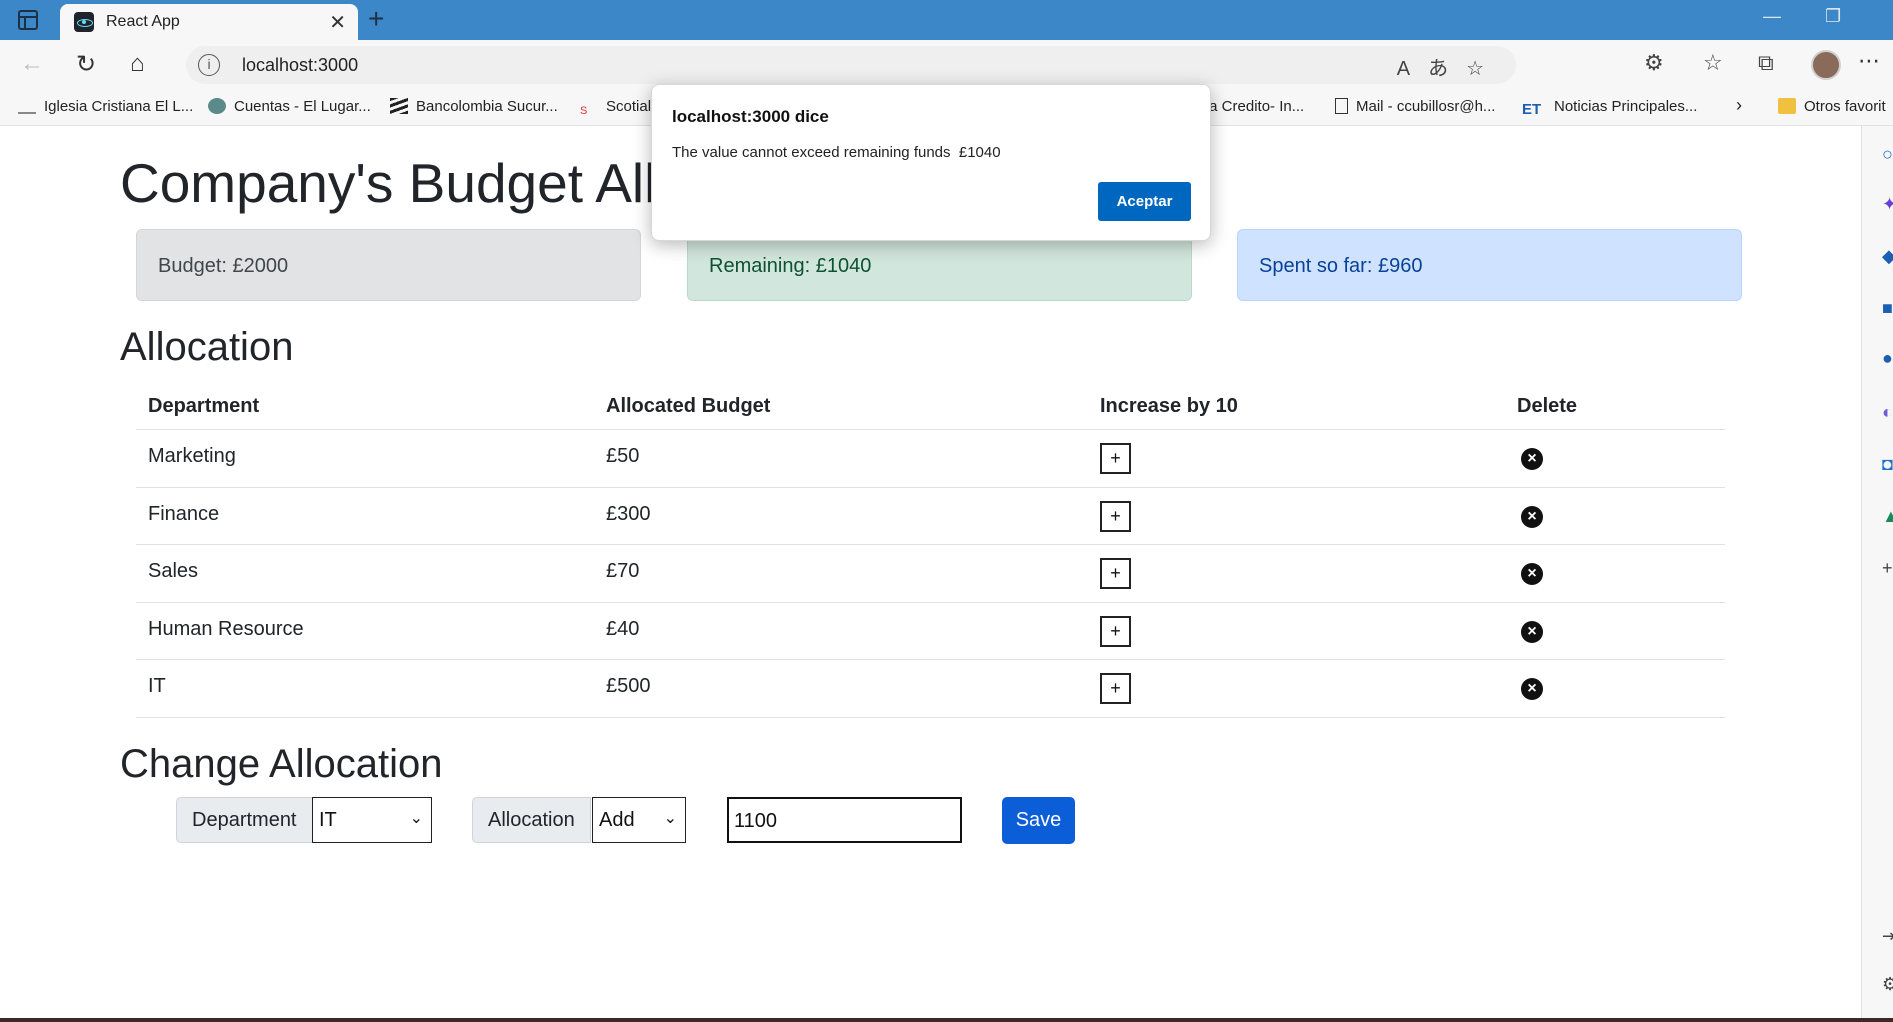 This screenshot has width=1893, height=1022. Describe the element at coordinates (639, 820) in the screenshot. I see `allocation-select: Add ⌄` at that location.